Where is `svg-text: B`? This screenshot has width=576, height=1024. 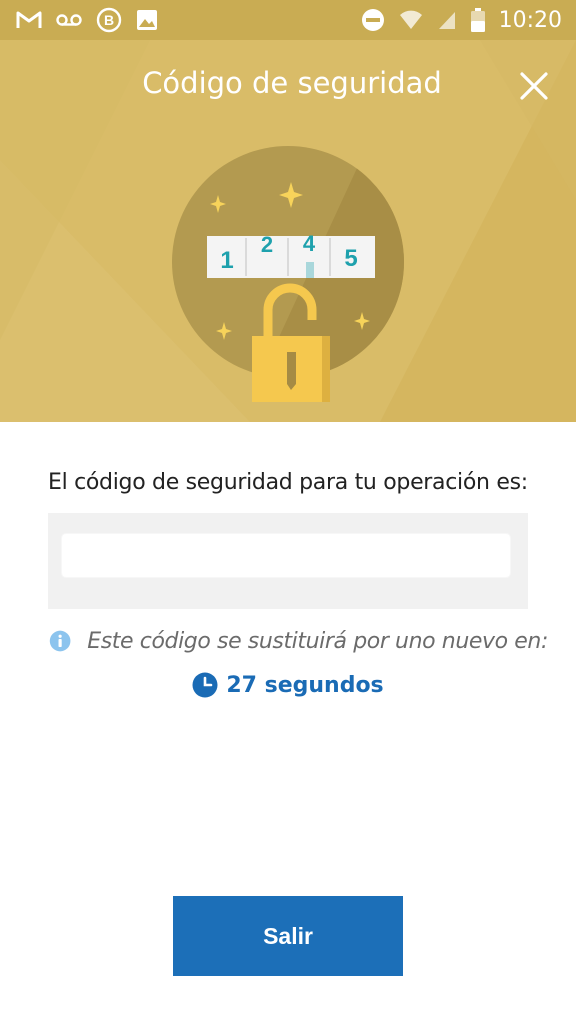 svg-text: B is located at coordinates (109, 20).